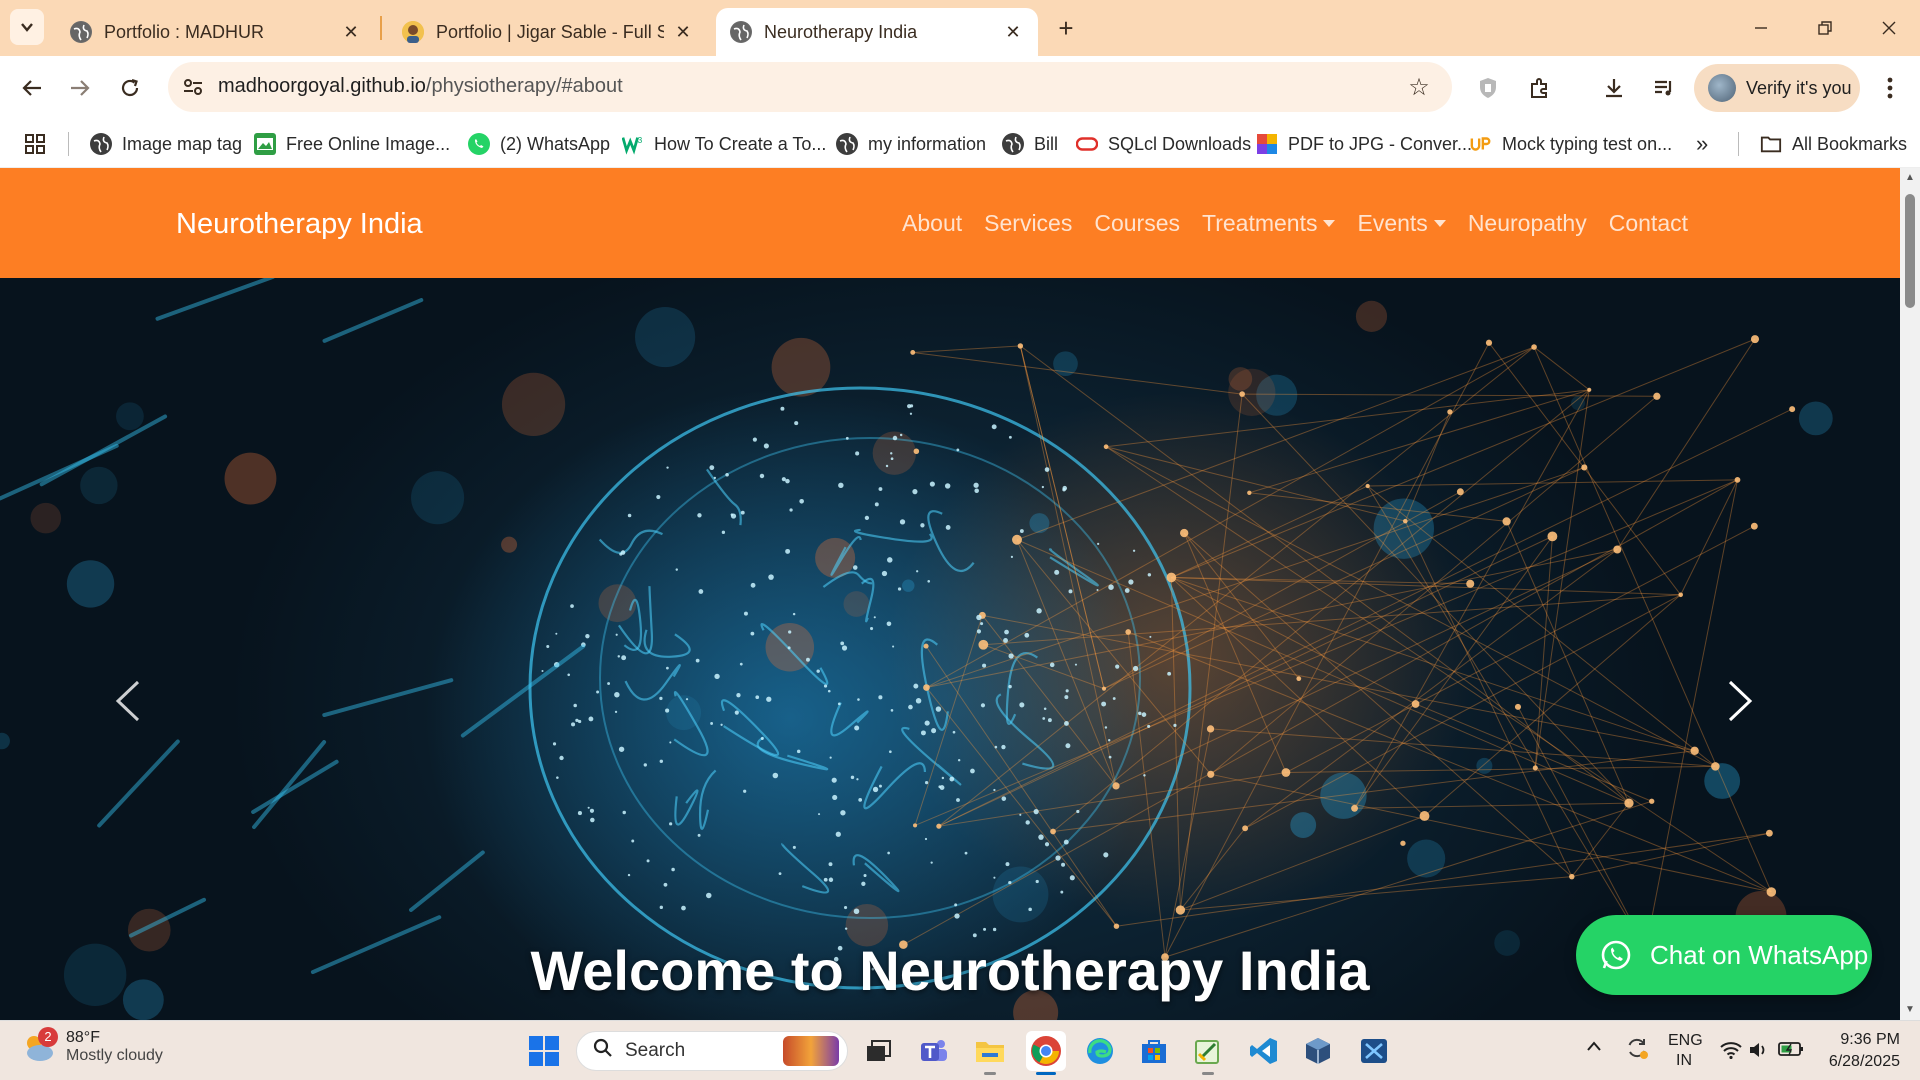 Image resolution: width=1920 pixels, height=1080 pixels. I want to click on battery-charging-icon, so click(1791, 1051).